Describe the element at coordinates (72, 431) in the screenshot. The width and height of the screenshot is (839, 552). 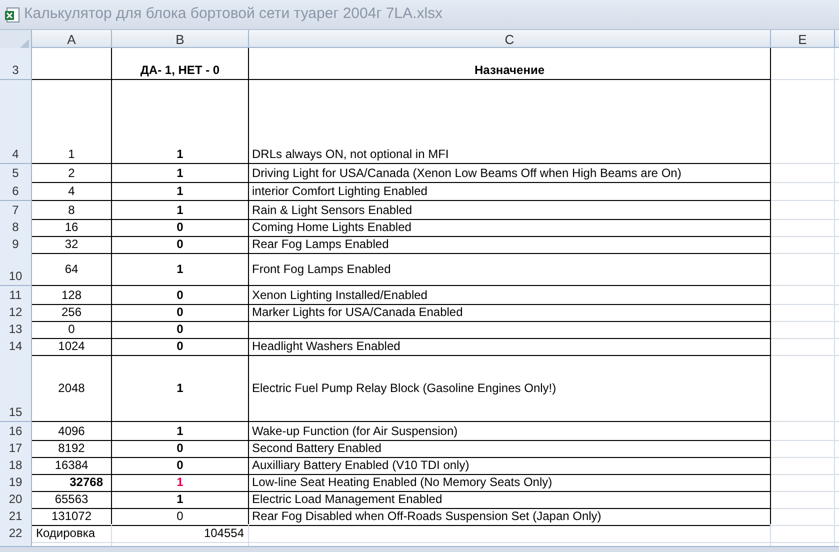
I see `table-cell: 4096` at that location.